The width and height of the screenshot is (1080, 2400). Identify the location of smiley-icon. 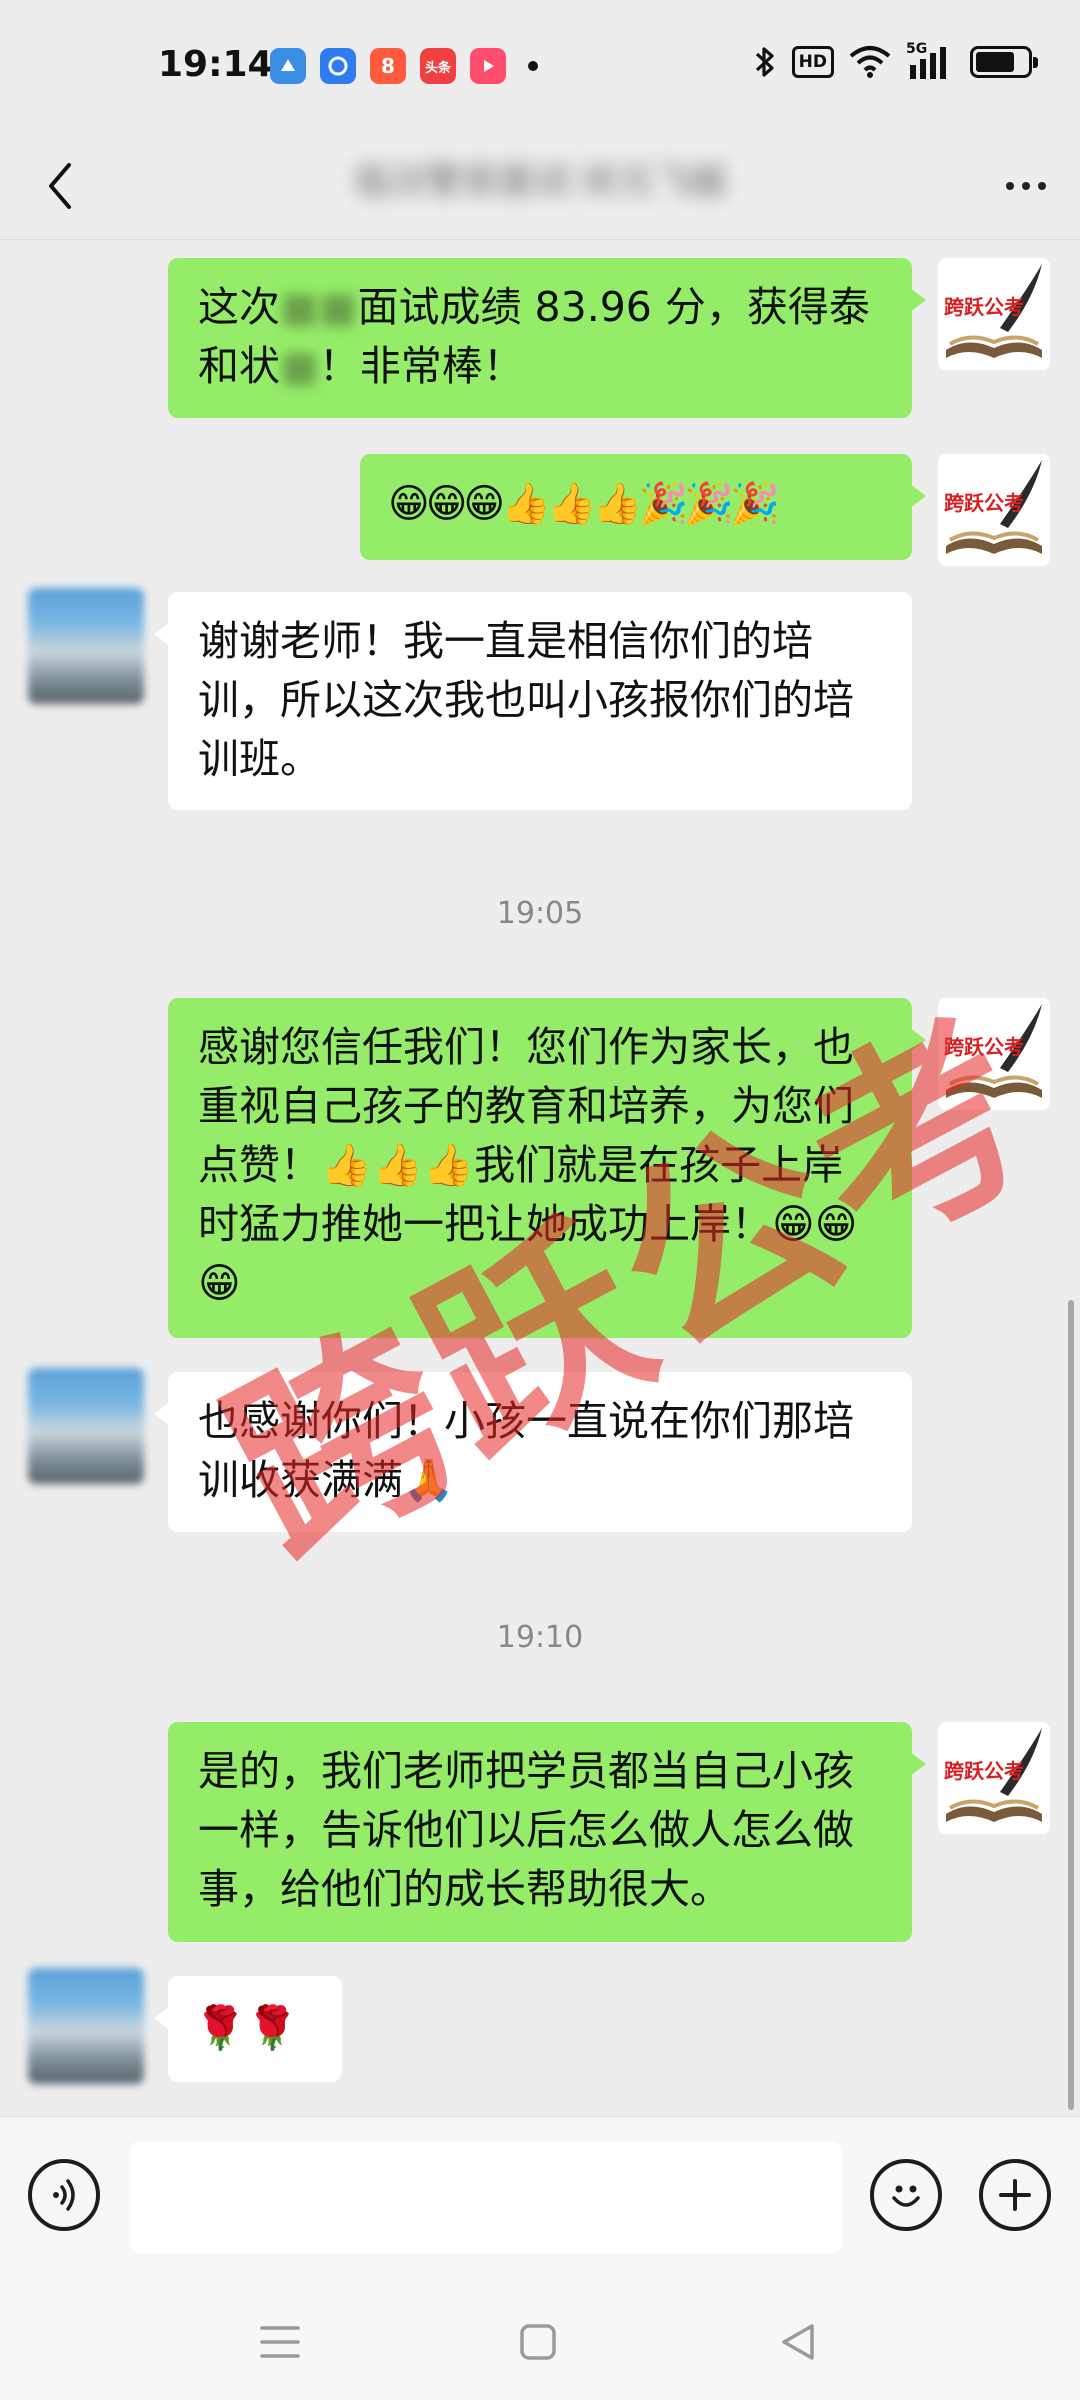
(906, 2196).